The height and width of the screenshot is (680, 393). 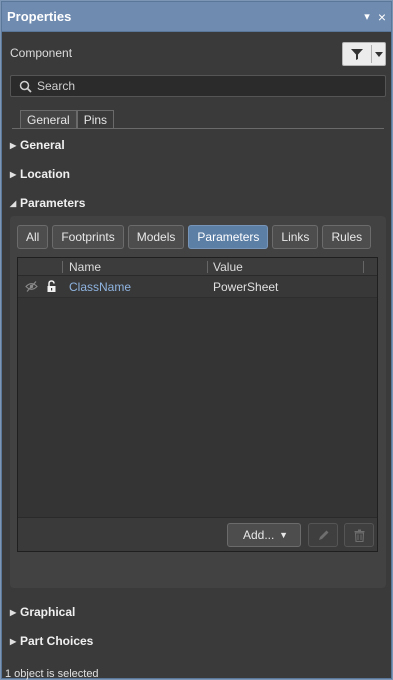 What do you see at coordinates (197, 534) in the screenshot?
I see `table-actions-bar: Add... ▼` at bounding box center [197, 534].